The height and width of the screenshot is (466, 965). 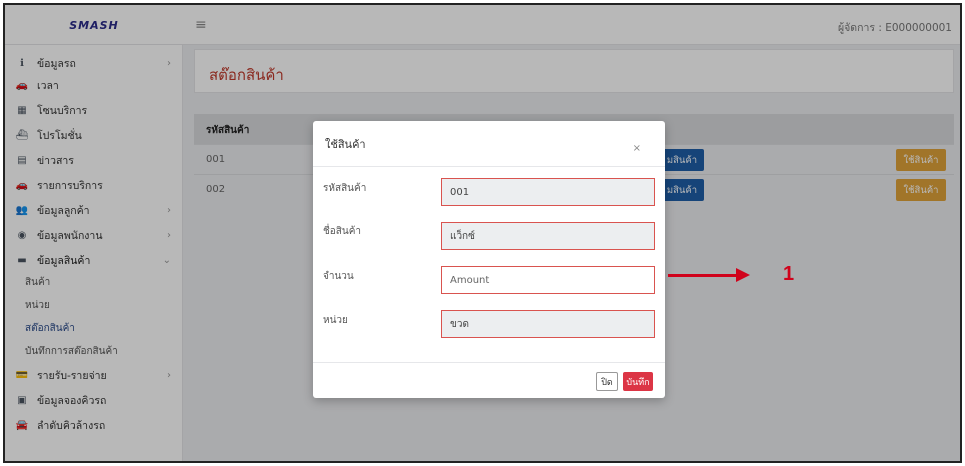 What do you see at coordinates (607, 381) in the screenshot?
I see `close-button: ปิด` at bounding box center [607, 381].